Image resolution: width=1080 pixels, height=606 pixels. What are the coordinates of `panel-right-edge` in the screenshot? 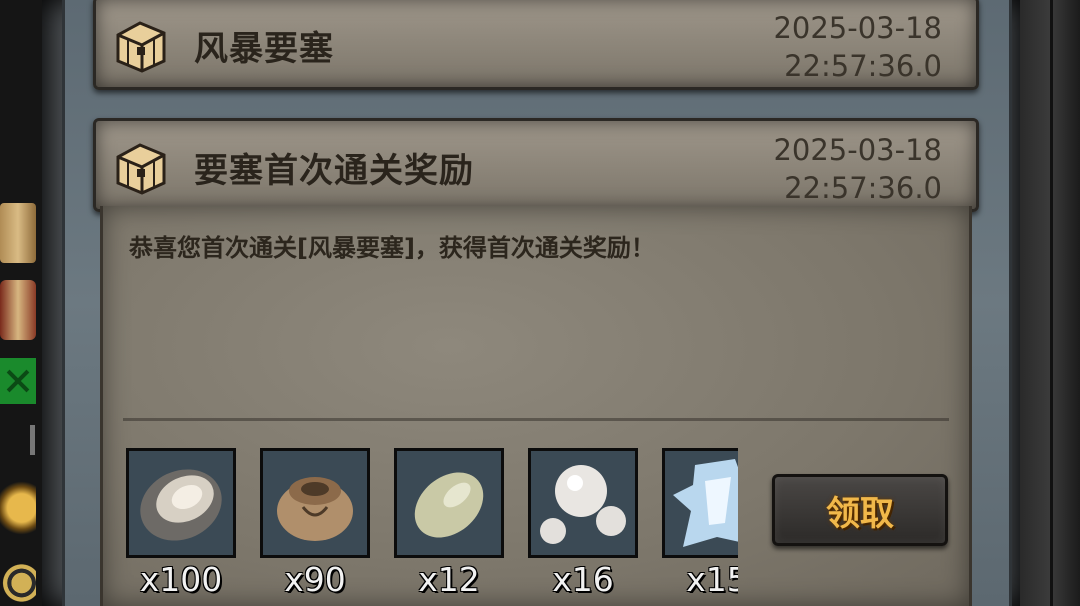 It's located at (1050, 303).